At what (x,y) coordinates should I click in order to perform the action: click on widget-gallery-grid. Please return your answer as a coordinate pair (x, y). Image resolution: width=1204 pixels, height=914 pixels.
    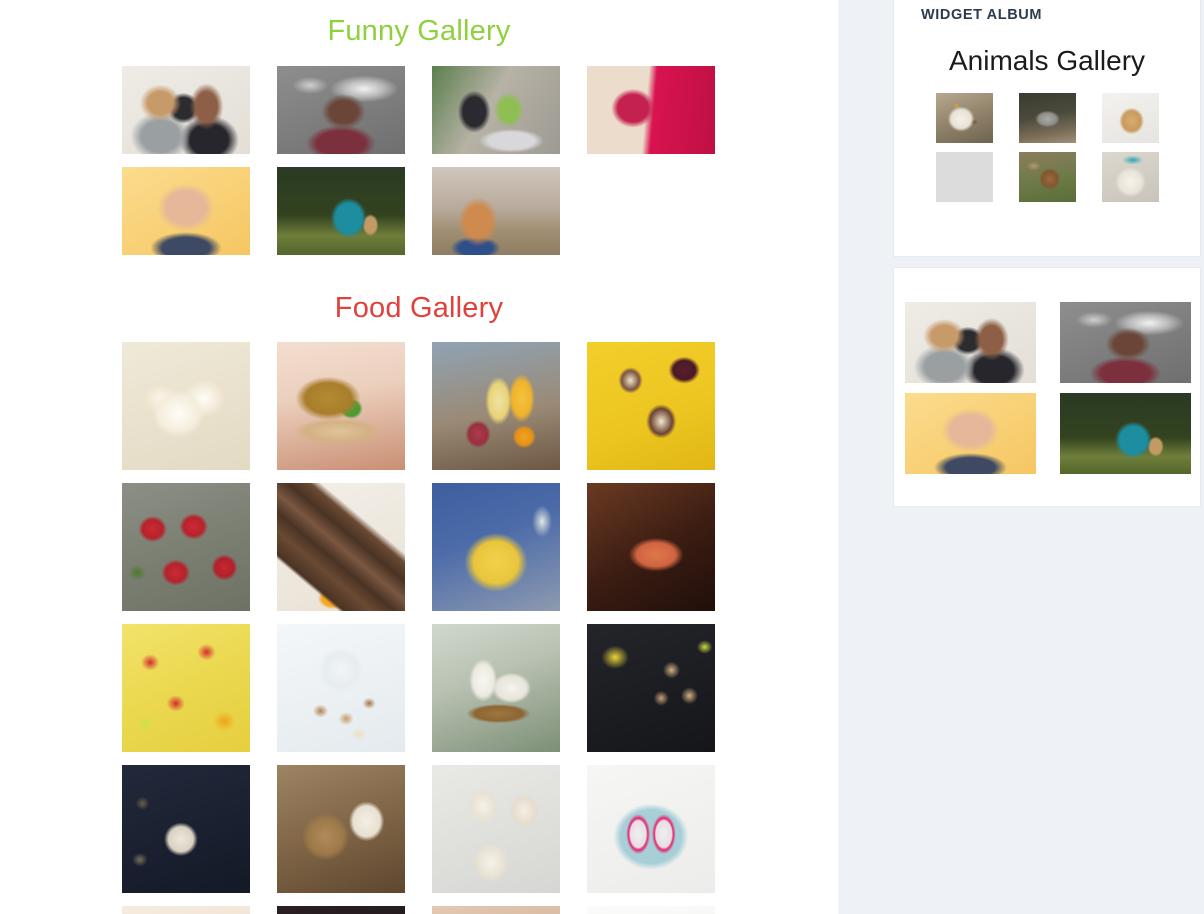
    Looking at the image, I should click on (1052, 388).